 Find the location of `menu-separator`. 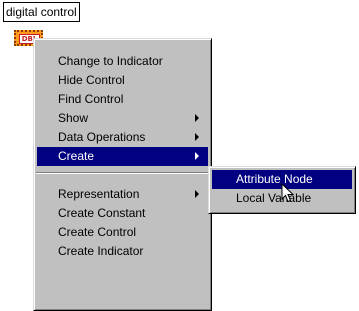

menu-separator is located at coordinates (122, 173).